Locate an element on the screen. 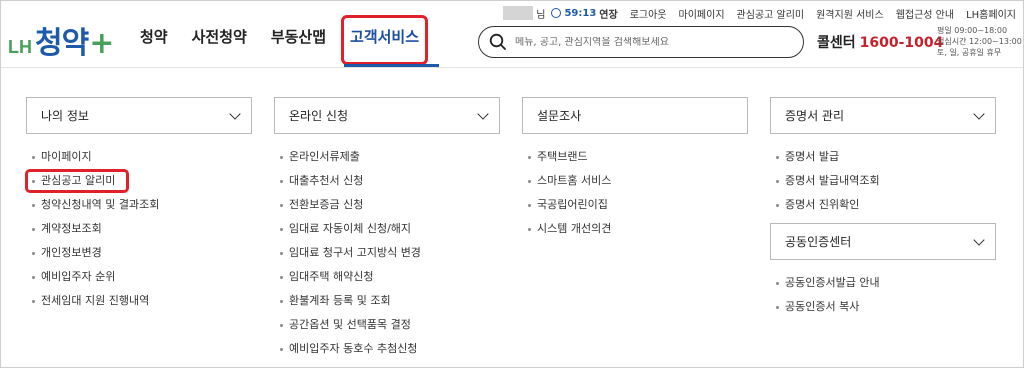  menu-column-survey: 설문조사 주택브랜드 스마트홈 서비스 국공립어린이집 시스템 개선의견 is located at coordinates (635, 169).